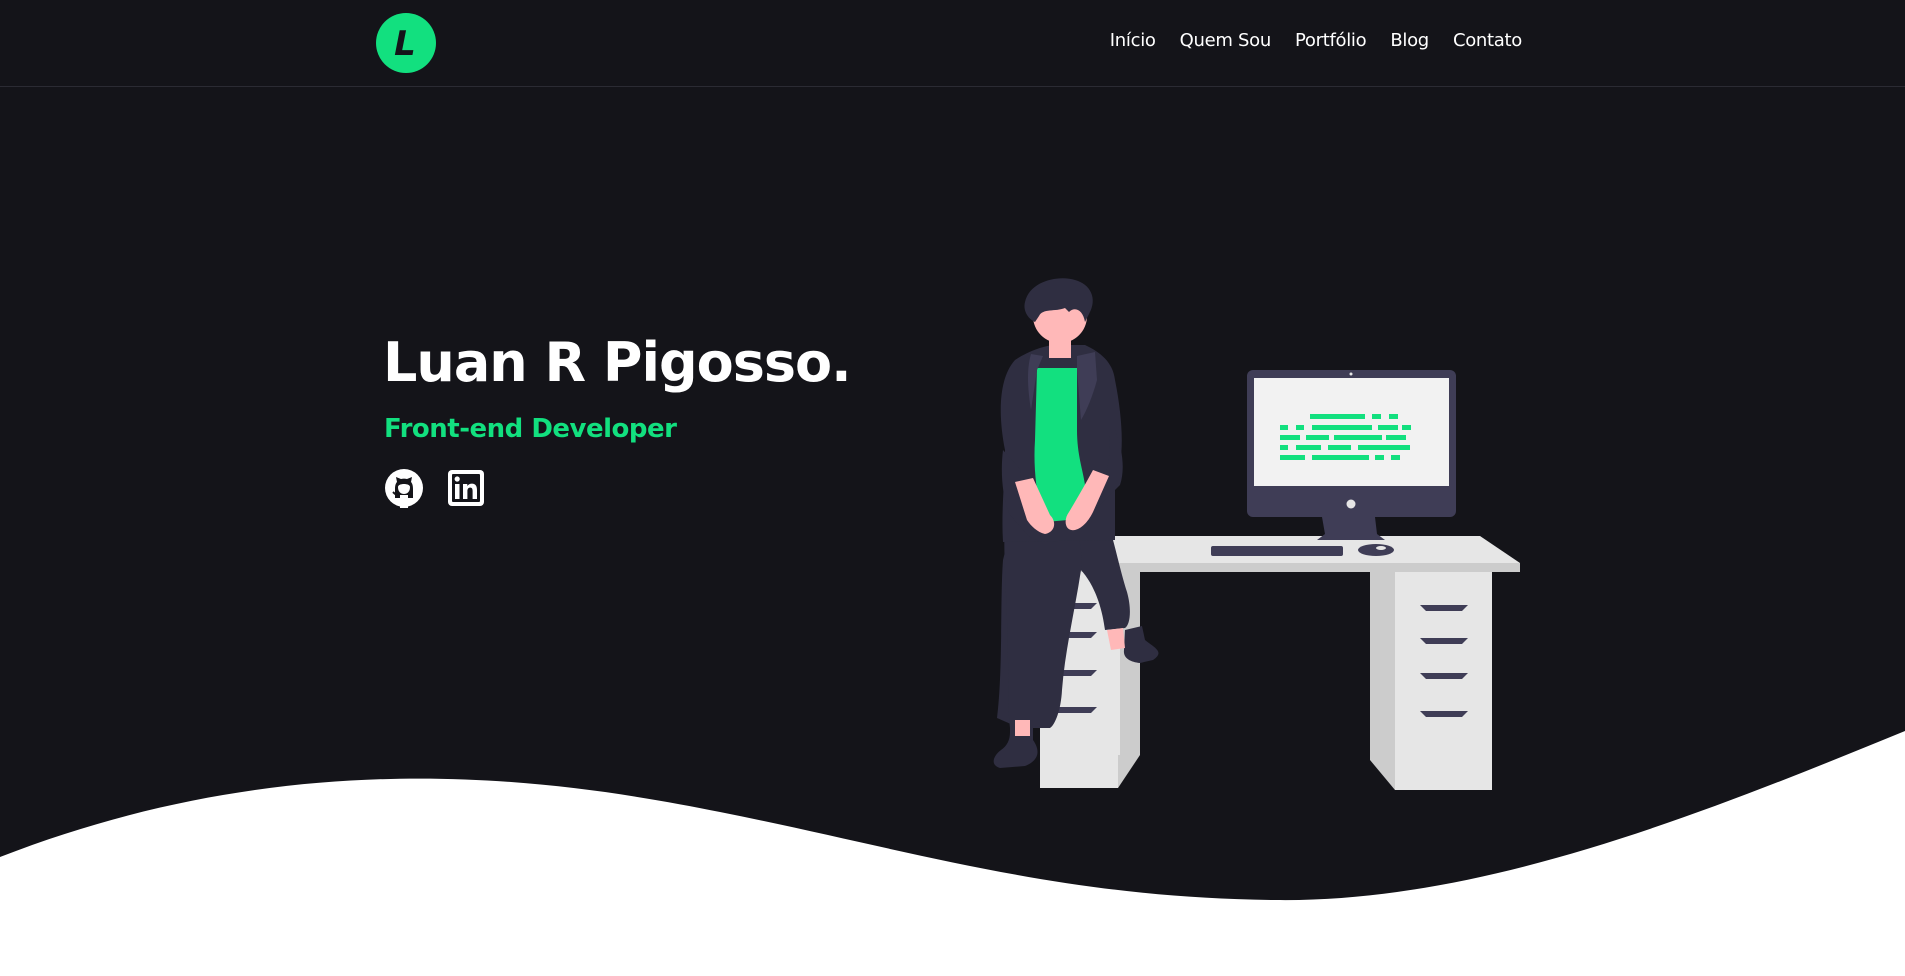 This screenshot has height=976, width=1905. Describe the element at coordinates (1487, 40) in the screenshot. I see `nav-item-contato: Contato` at that location.